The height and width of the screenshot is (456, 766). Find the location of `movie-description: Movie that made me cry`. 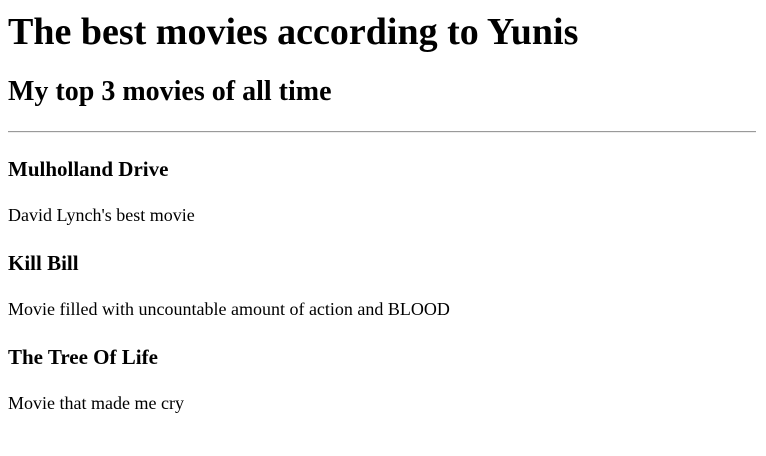

movie-description: Movie that made me cry is located at coordinates (96, 402).